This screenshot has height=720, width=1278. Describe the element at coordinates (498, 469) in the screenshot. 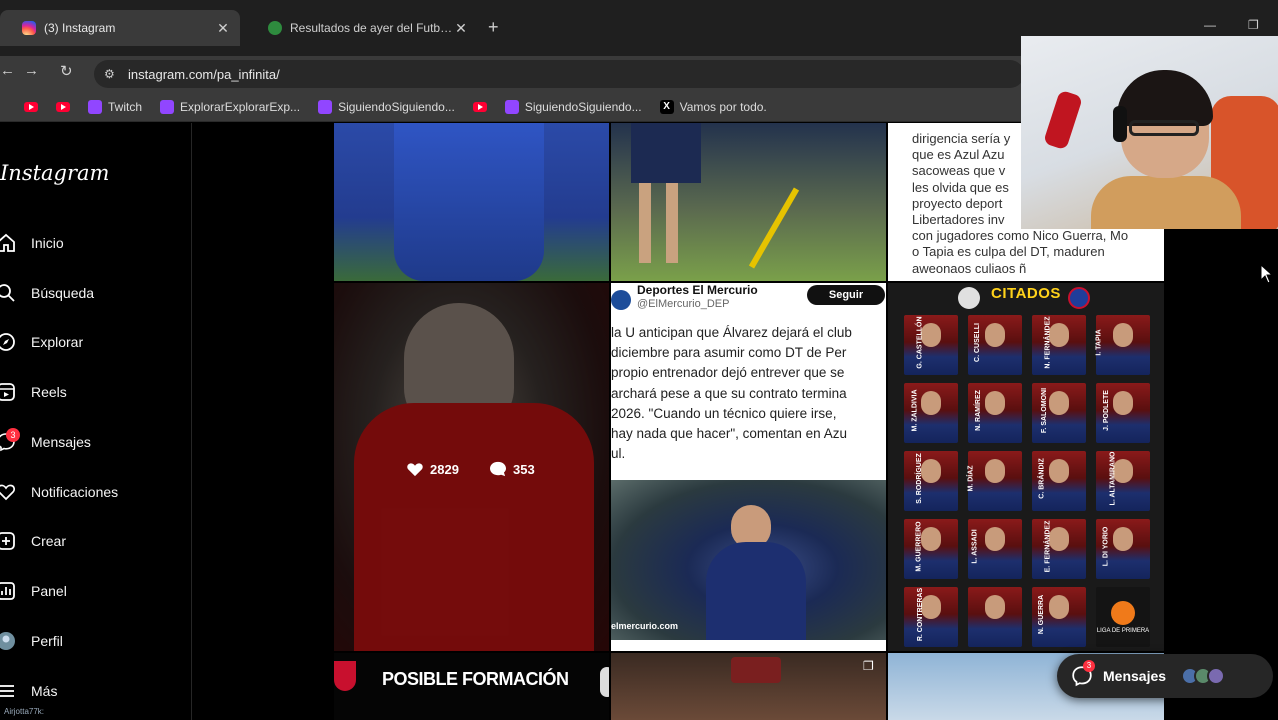

I see `comment-filled-icon` at that location.